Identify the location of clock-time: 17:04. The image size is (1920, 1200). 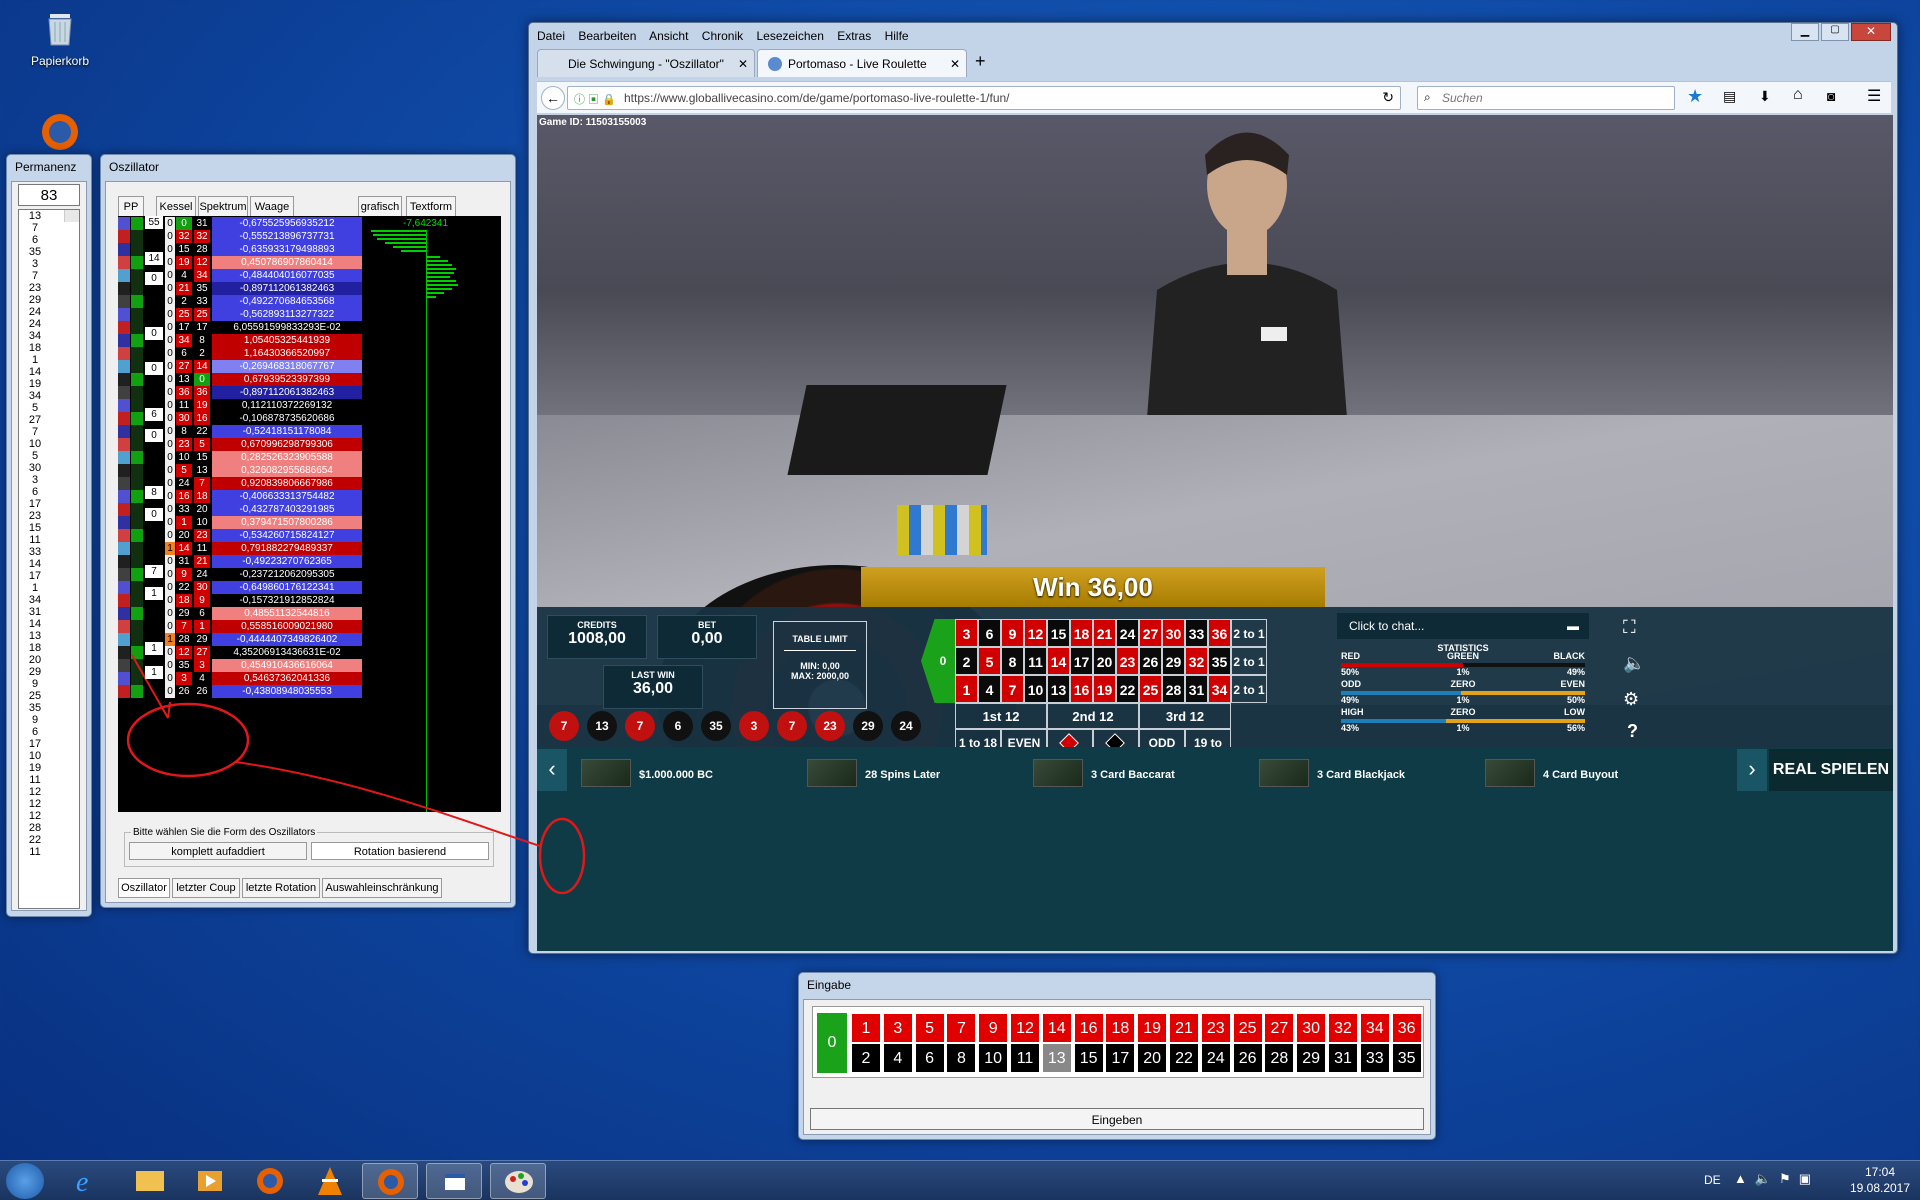
(1880, 1172).